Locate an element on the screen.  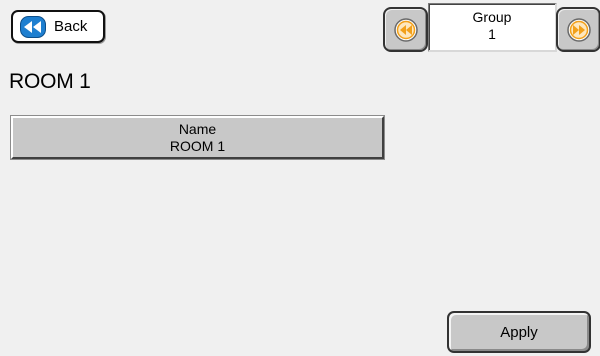
next-group-button is located at coordinates (578, 29).